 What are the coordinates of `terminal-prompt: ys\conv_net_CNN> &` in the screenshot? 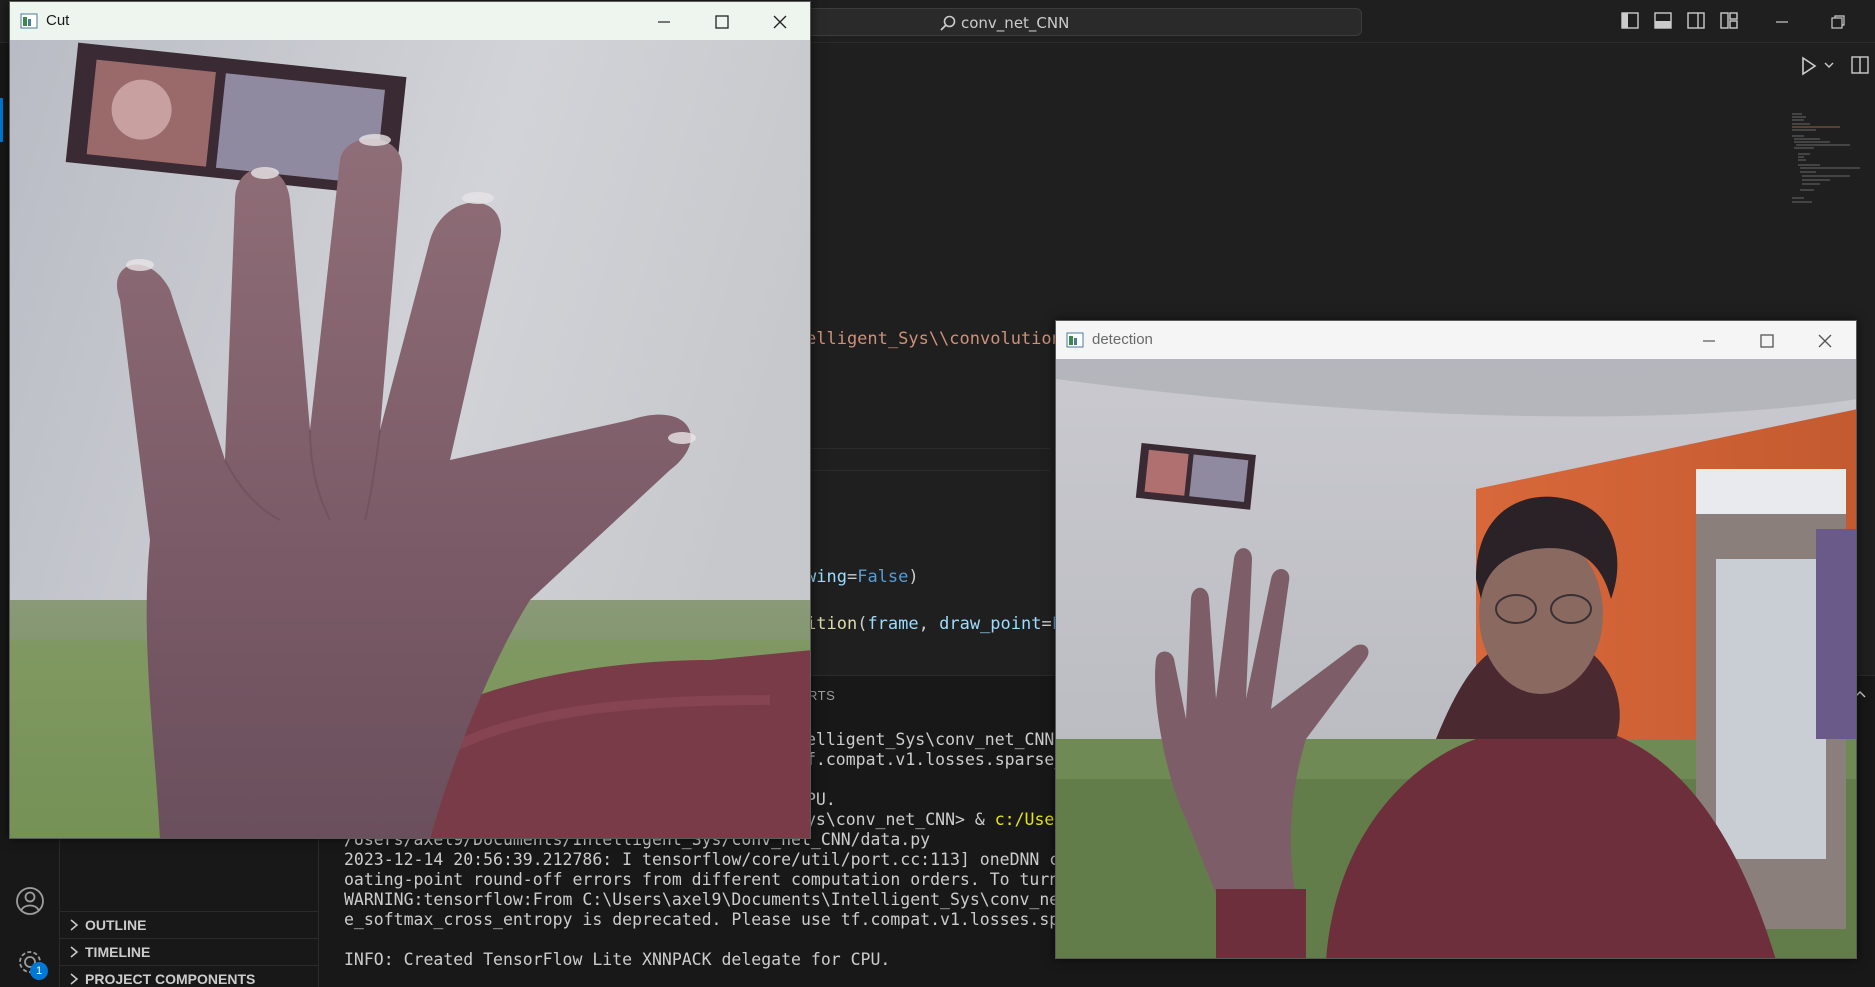 It's located at (900, 819).